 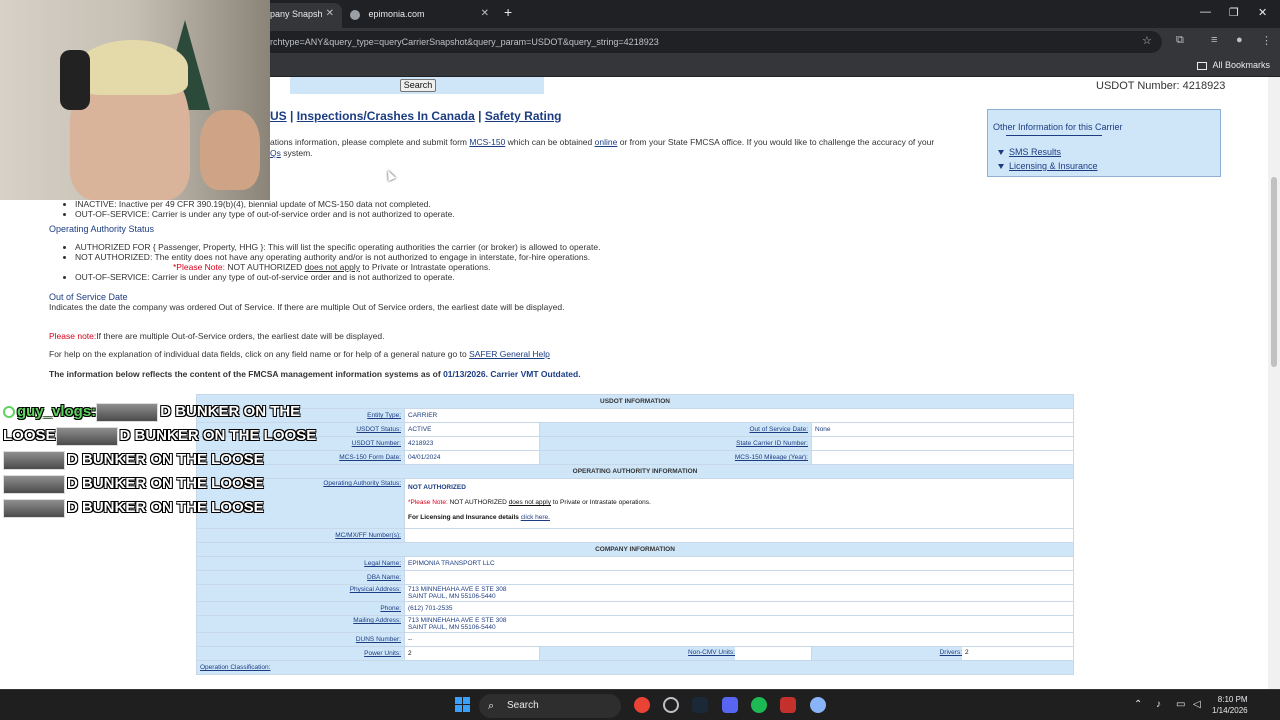 I want to click on oos-date-label: Out of Service Date:, so click(x=675, y=429).